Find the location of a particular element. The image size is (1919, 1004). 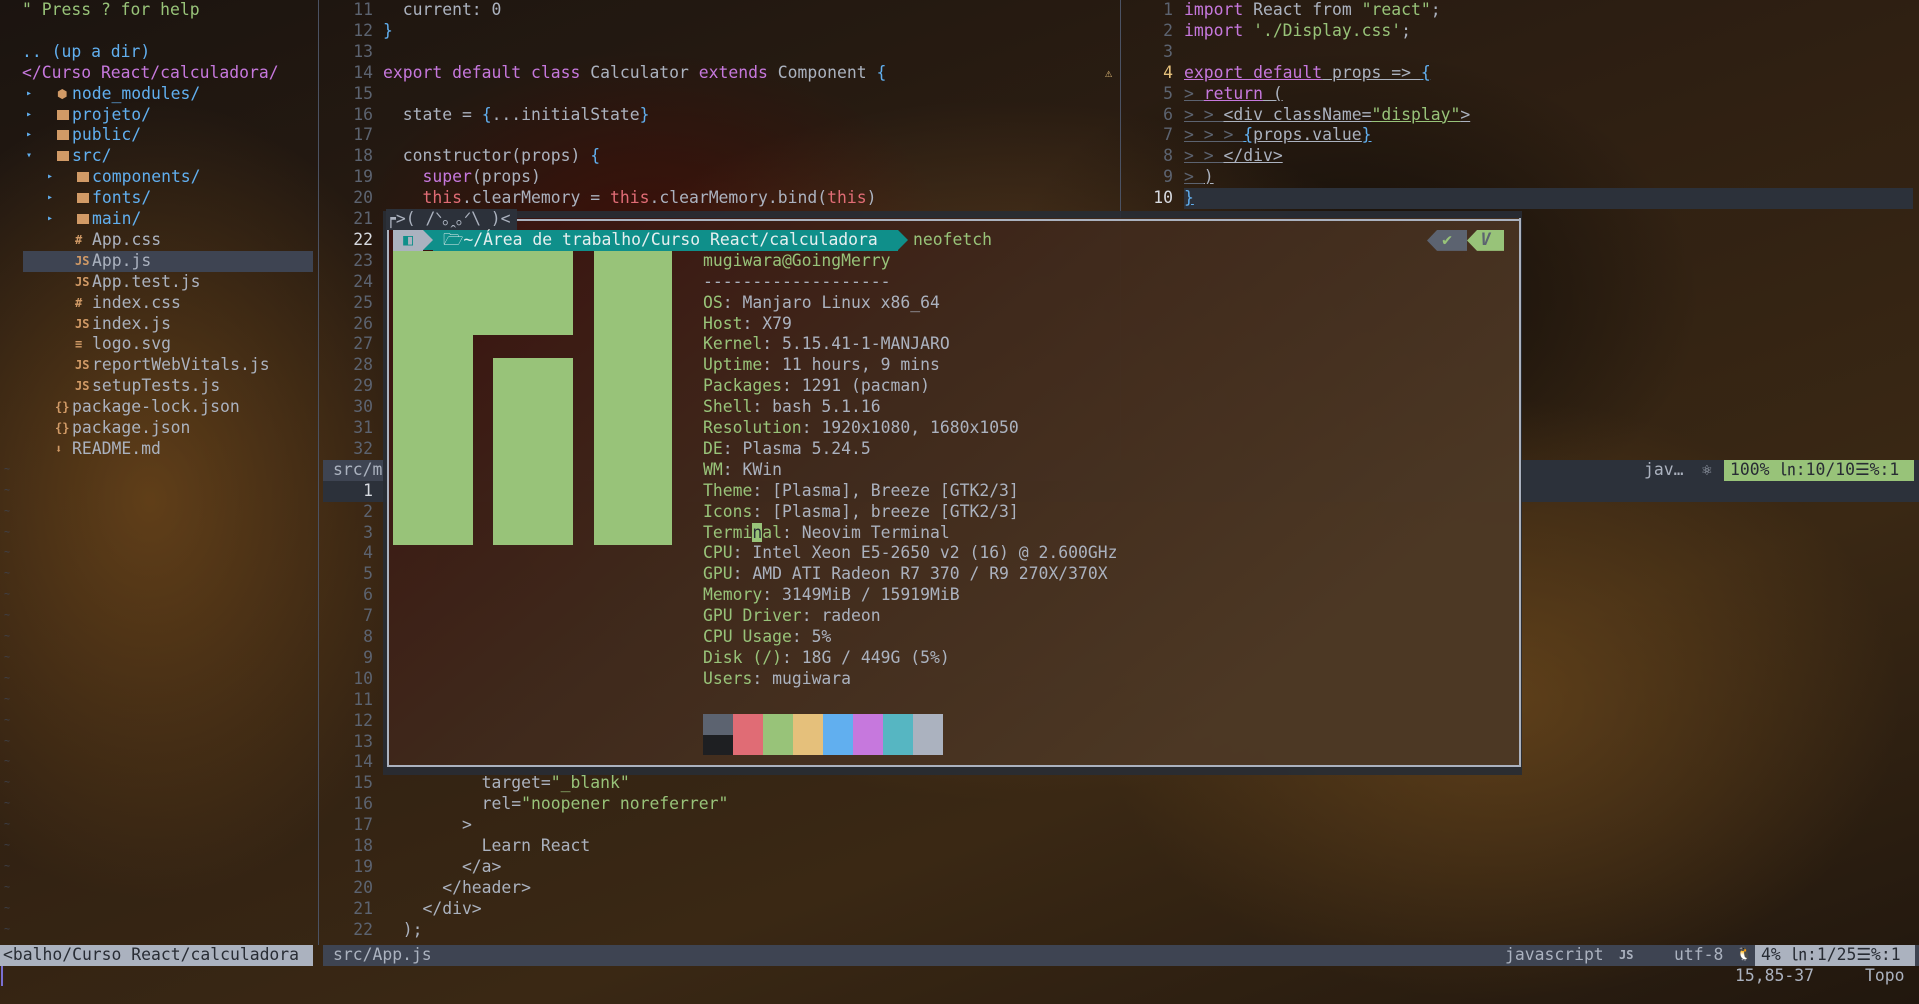

neofetch-field: Icons: [Plasma], breeze [GTK2/3] is located at coordinates (861, 512).